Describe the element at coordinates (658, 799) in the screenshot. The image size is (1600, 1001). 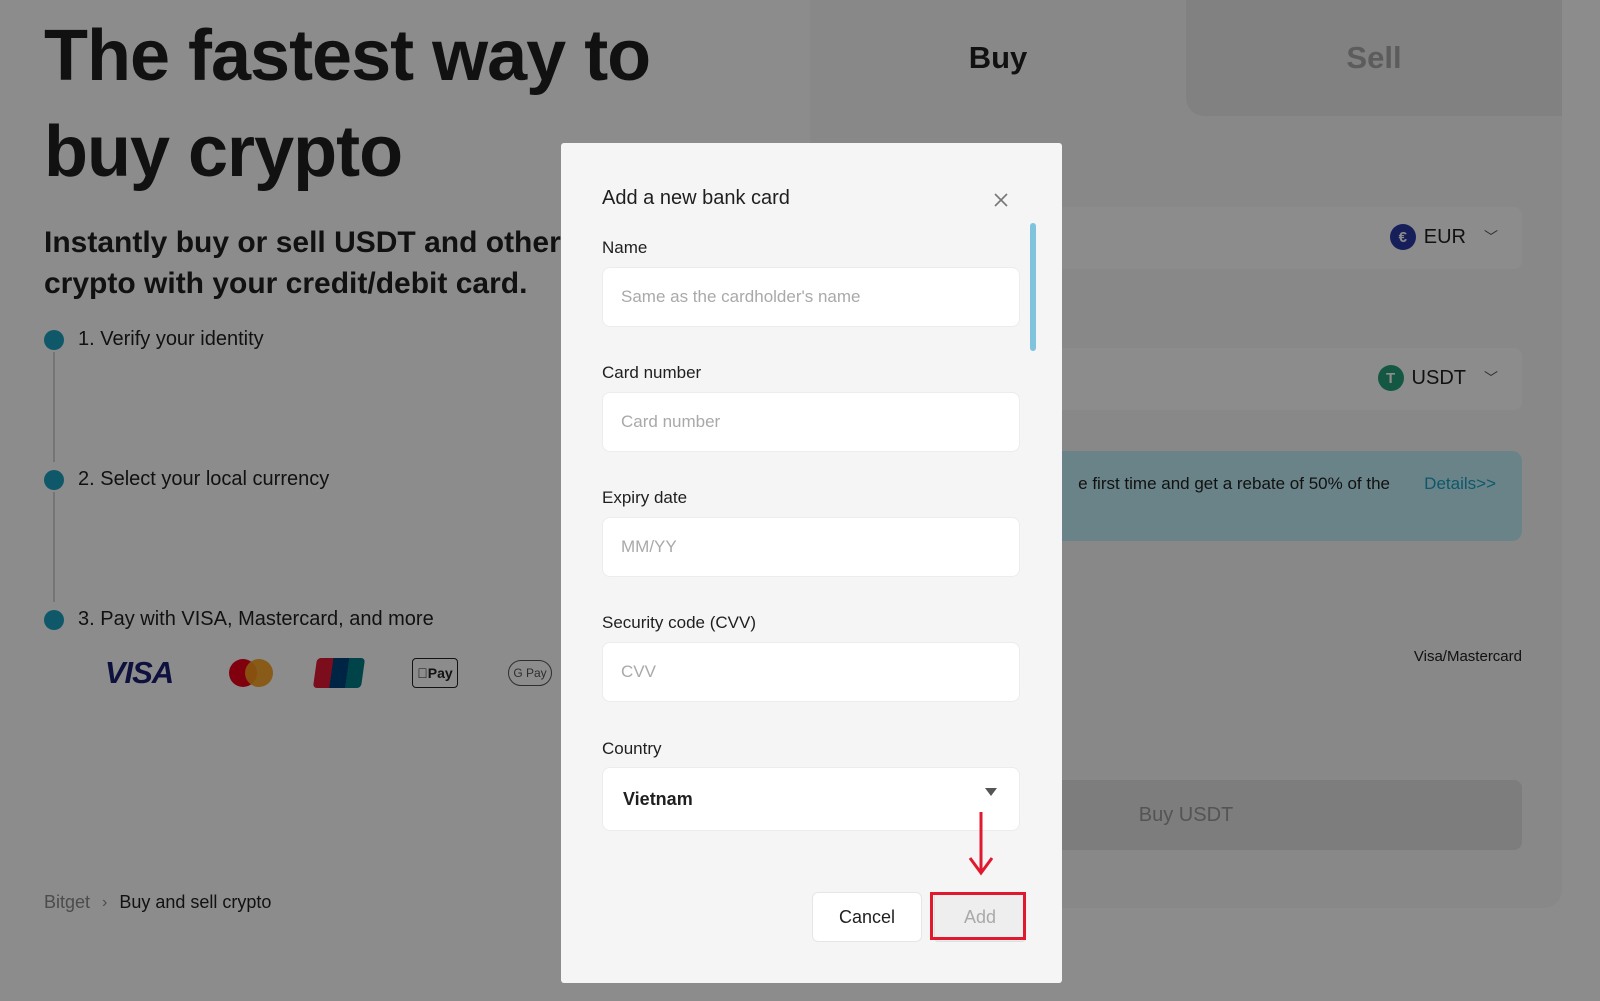
I see `country-value: Vietnam` at that location.